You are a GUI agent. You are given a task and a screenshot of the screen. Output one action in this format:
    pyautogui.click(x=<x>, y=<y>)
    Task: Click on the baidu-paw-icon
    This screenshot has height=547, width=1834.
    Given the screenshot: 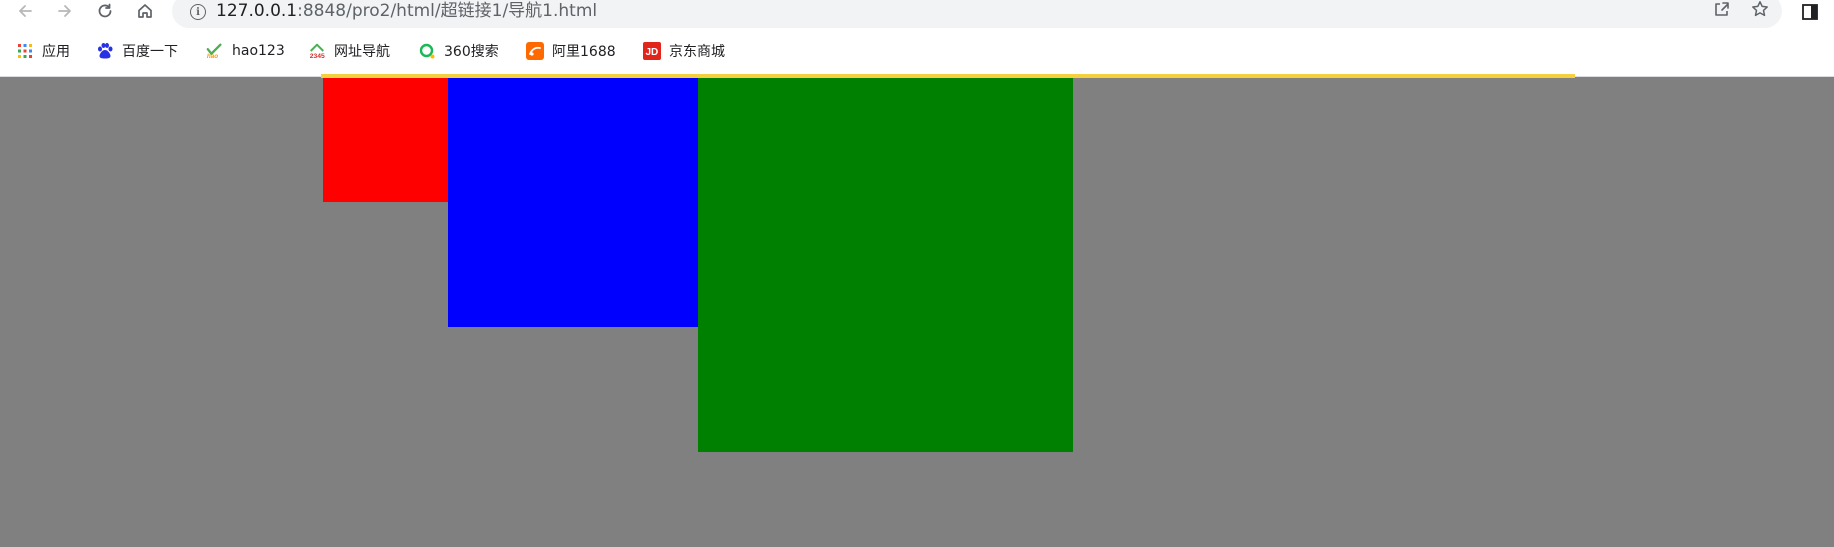 What is the action you would take?
    pyautogui.click(x=105, y=51)
    